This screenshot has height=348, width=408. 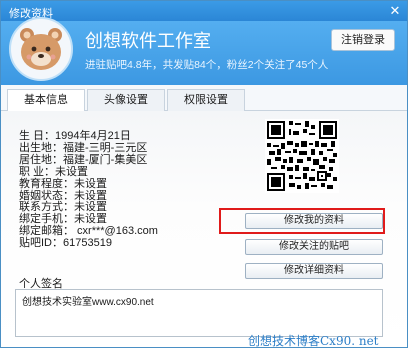 I want to click on watermark-text: 创想技术博客Cx90. net, so click(x=313, y=341).